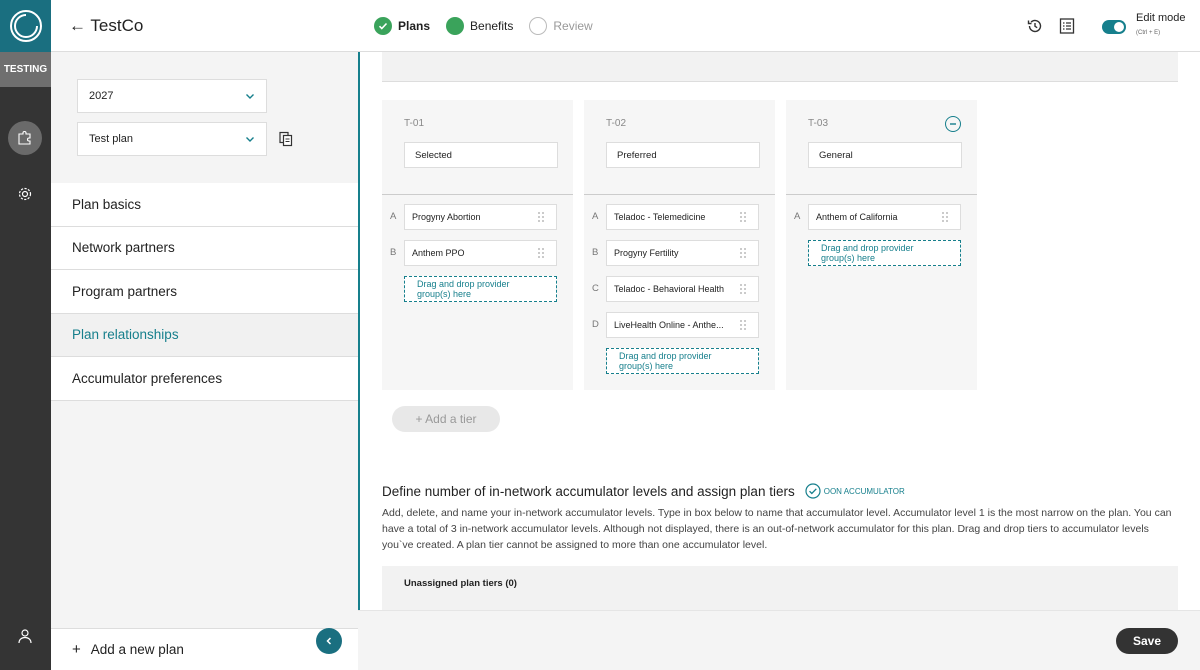 Image resolution: width=1200 pixels, height=670 pixels. I want to click on gear-icon, so click(25, 194).